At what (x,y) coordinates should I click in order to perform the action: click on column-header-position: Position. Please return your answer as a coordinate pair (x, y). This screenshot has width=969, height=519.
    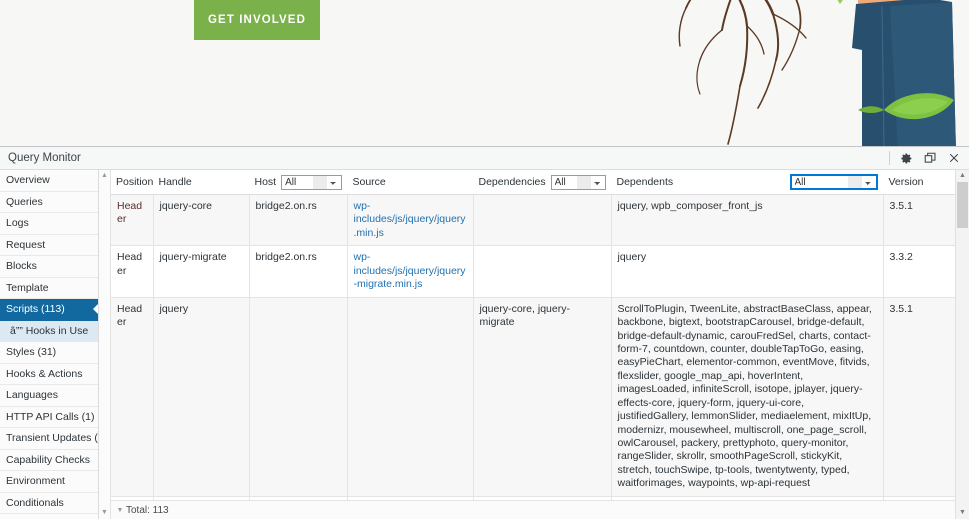
    Looking at the image, I should click on (132, 182).